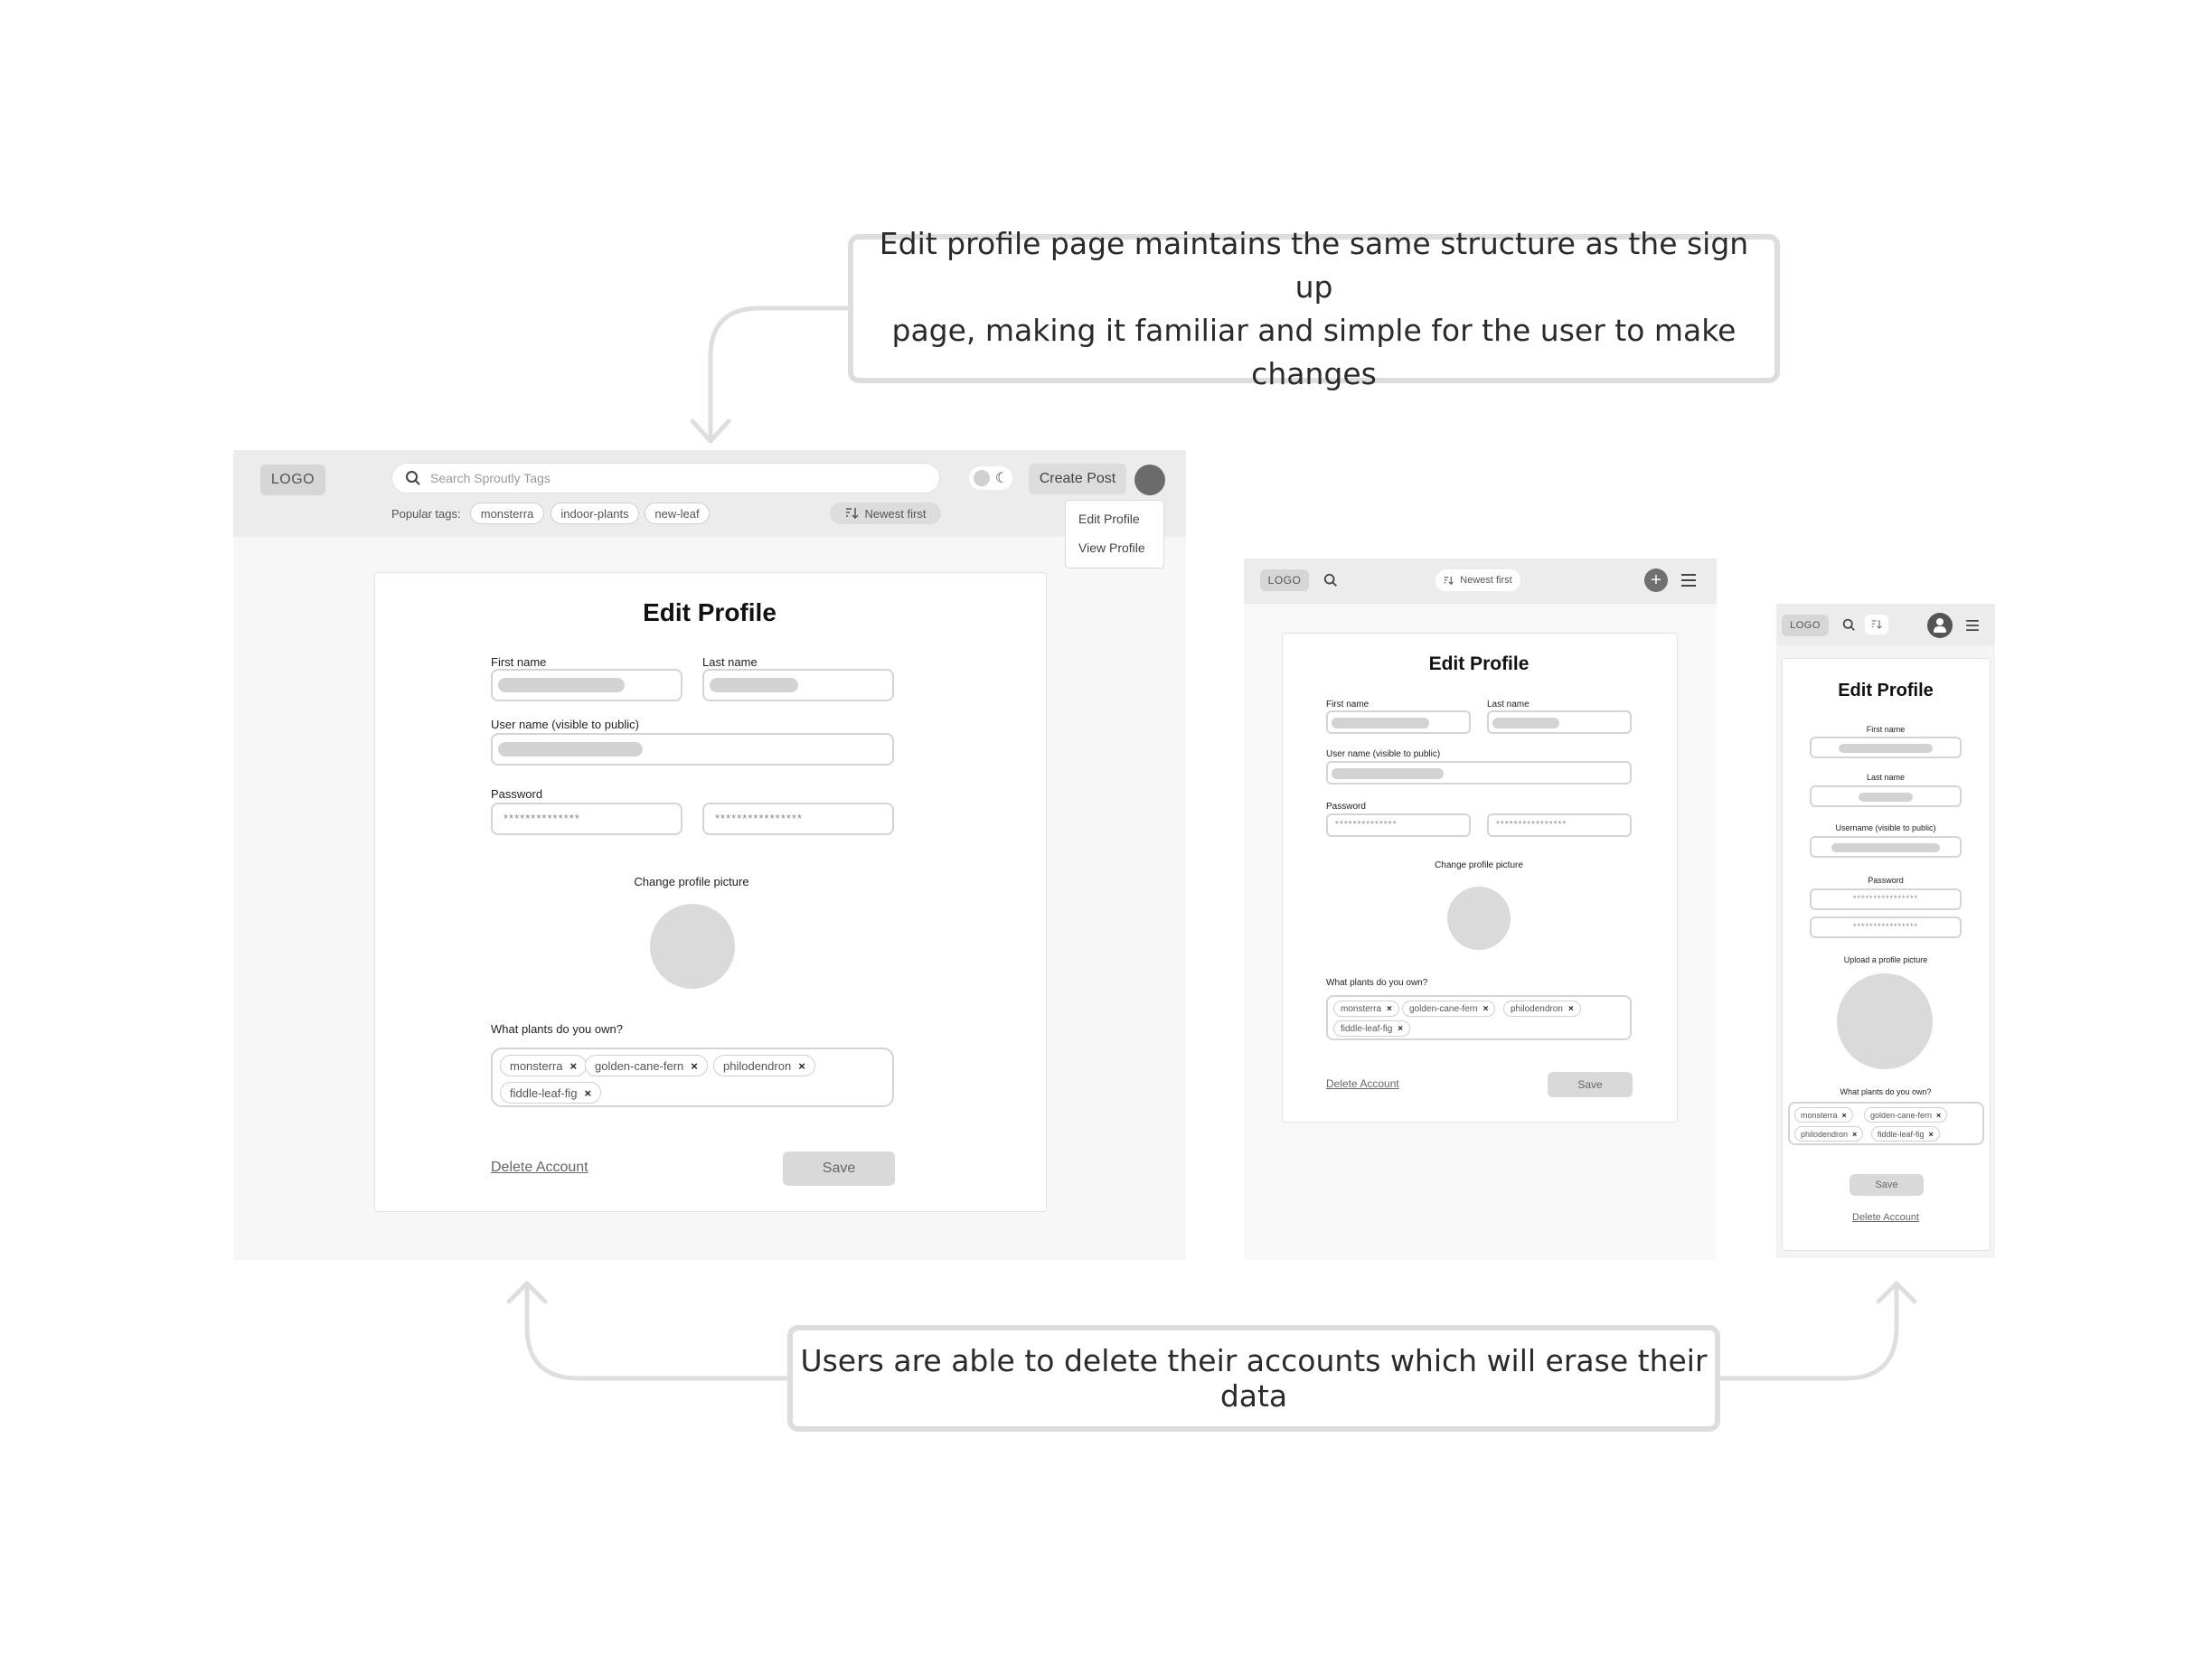 The width and height of the screenshot is (2212, 1654). I want to click on menu-edit-profile: Edit Profile, so click(1109, 519).